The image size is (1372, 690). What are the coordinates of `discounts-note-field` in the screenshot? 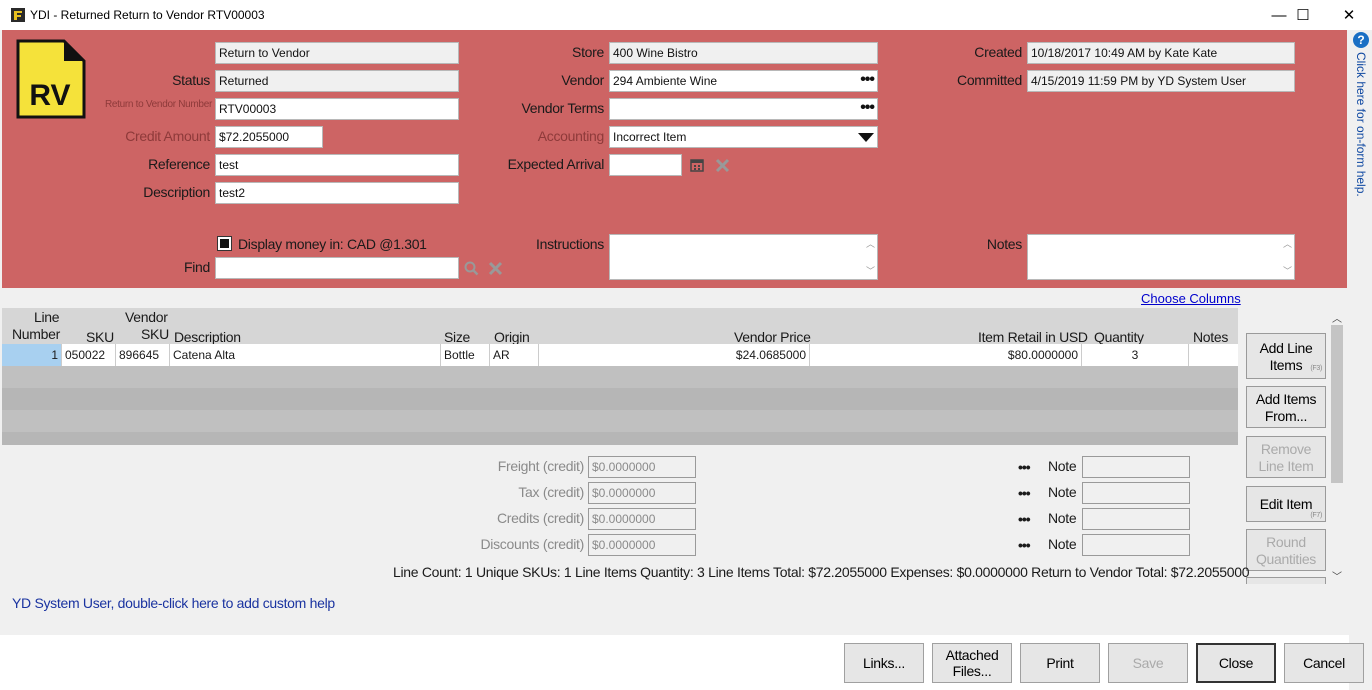 It's located at (1136, 545).